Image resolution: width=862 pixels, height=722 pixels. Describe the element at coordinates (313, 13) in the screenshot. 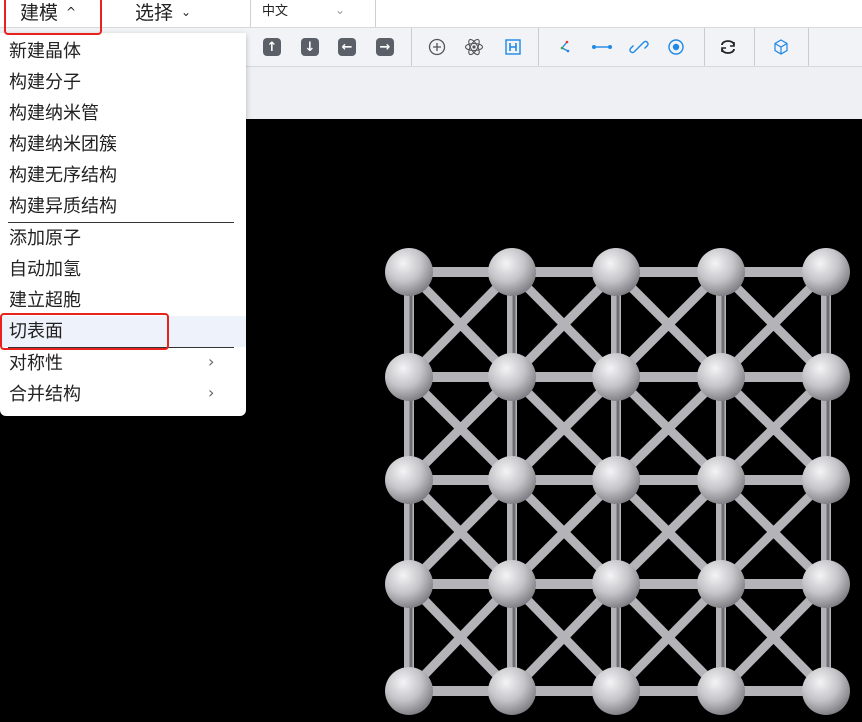

I see `language-select: 中文 ⌄` at that location.